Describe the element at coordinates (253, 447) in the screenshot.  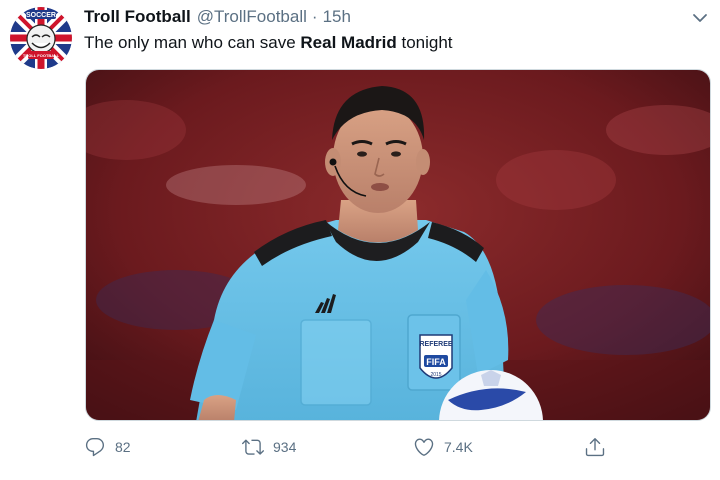
I see `retweet-icon` at that location.